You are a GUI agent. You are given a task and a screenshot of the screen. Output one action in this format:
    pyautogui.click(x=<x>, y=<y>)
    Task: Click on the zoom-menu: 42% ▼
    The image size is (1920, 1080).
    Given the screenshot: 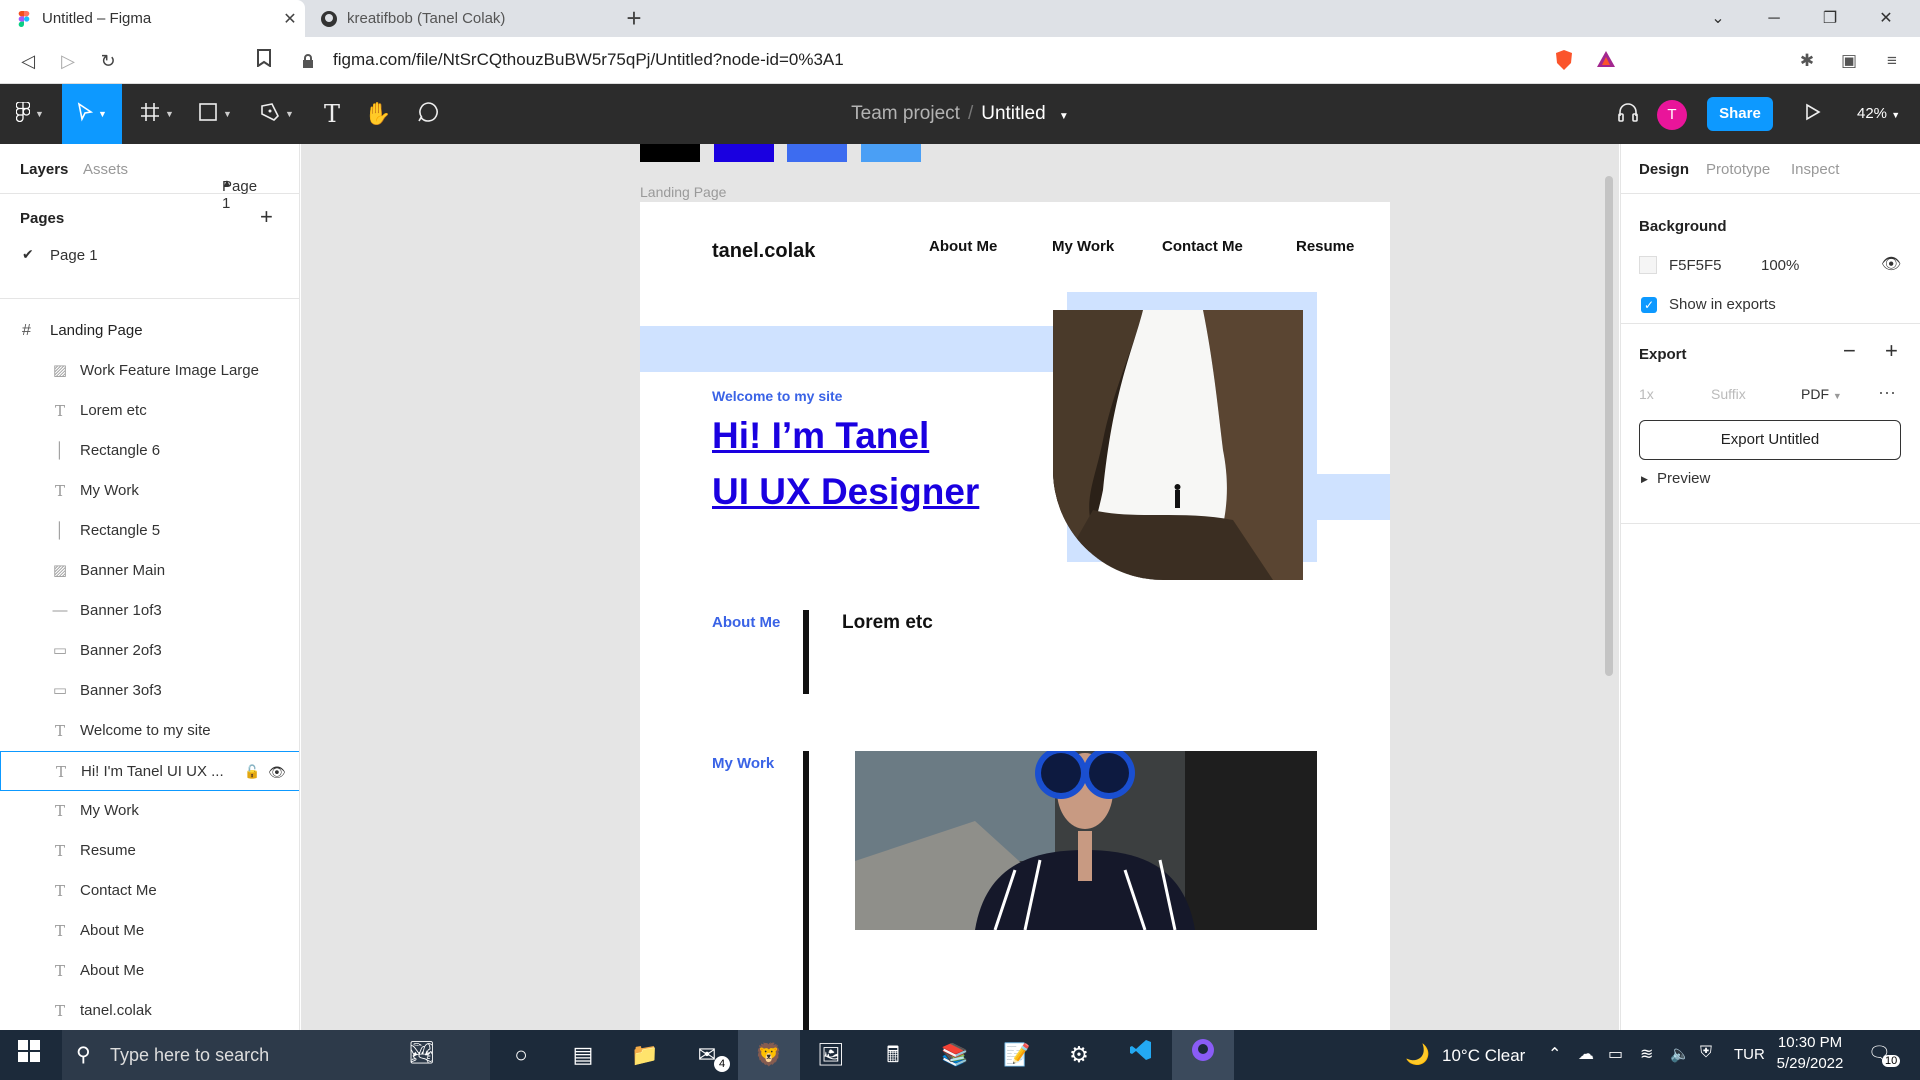 What is the action you would take?
    pyautogui.click(x=1878, y=114)
    